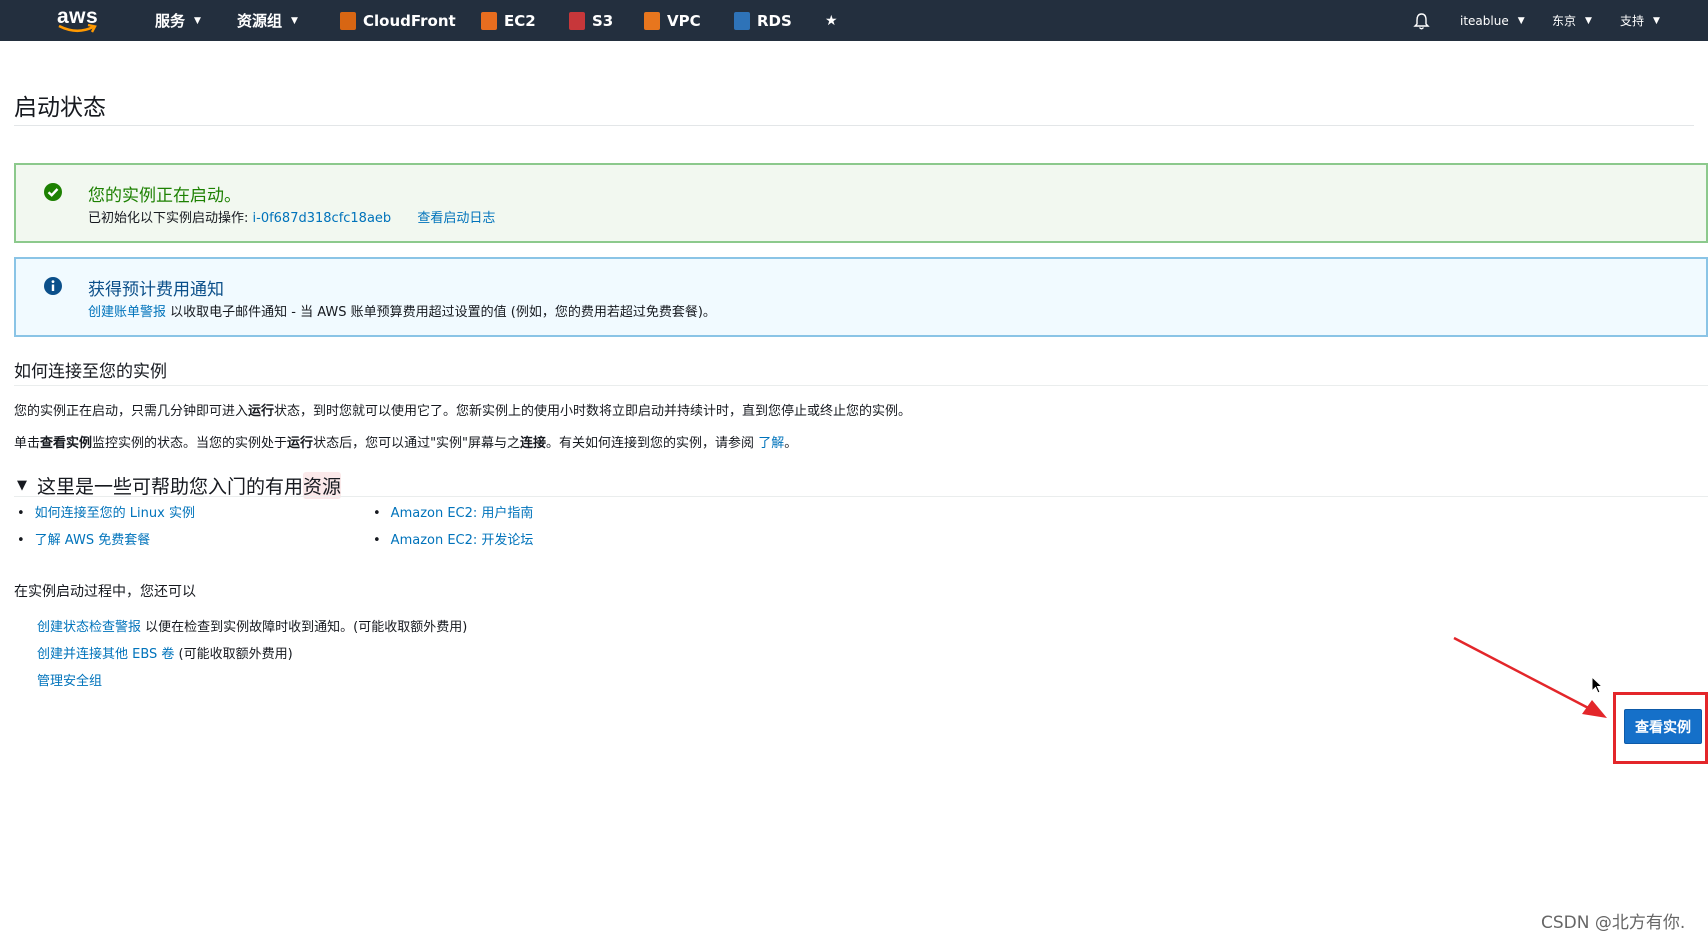 The width and height of the screenshot is (1708, 938). I want to click on list-item: 管理安全组, so click(69, 679).